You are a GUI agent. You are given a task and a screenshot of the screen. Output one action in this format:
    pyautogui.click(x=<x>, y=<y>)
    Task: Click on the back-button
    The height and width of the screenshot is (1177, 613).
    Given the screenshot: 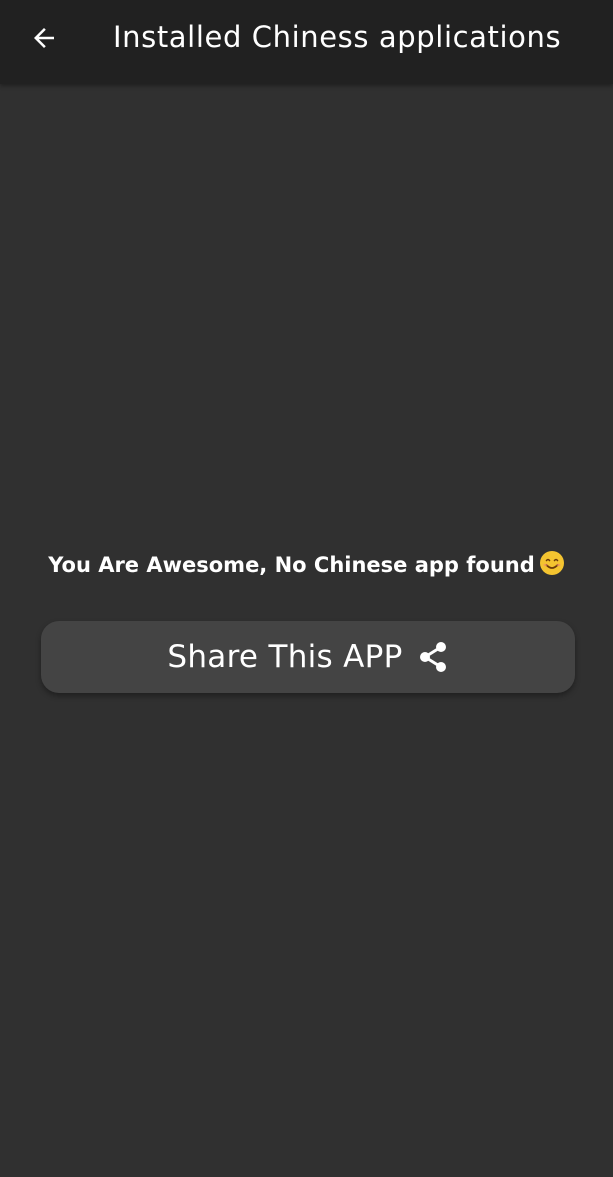 What is the action you would take?
    pyautogui.click(x=44, y=40)
    